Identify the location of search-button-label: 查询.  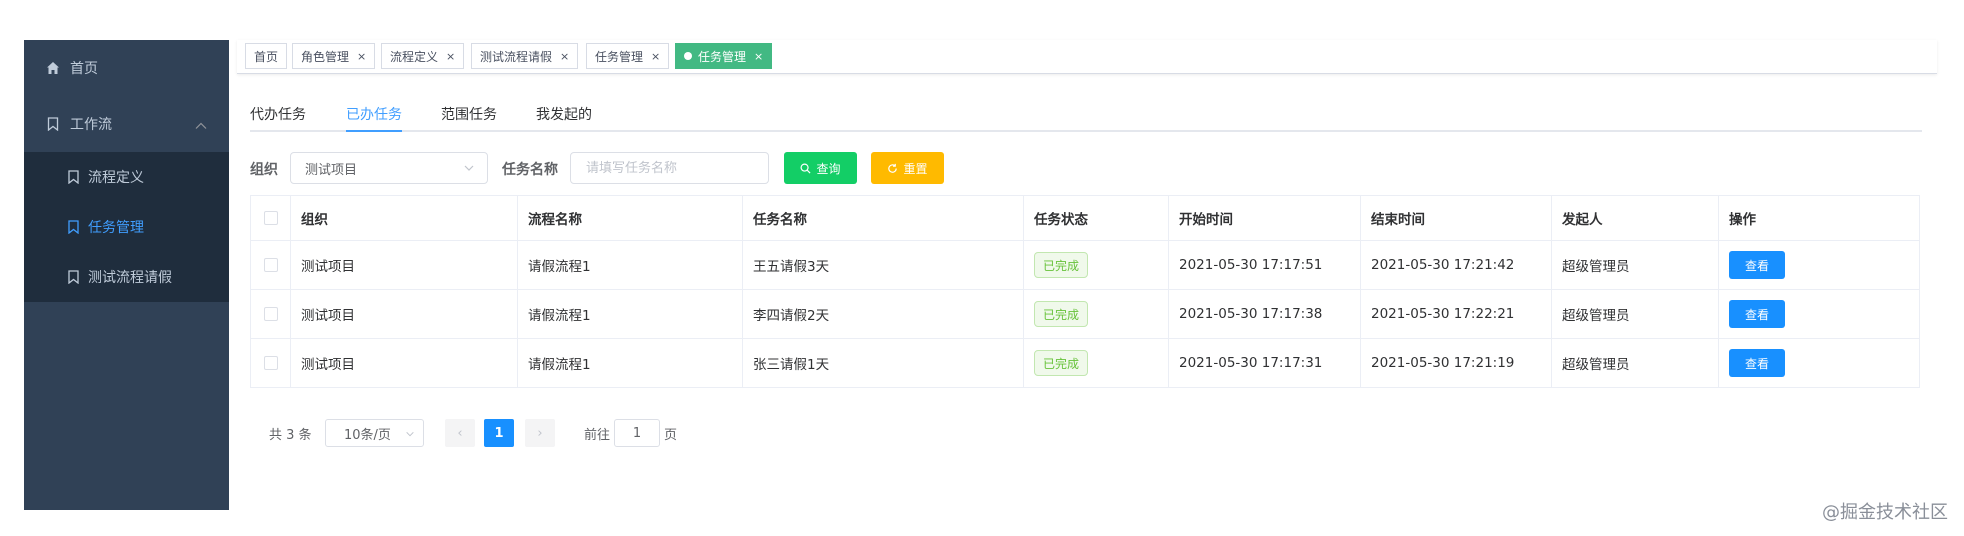
(828, 168).